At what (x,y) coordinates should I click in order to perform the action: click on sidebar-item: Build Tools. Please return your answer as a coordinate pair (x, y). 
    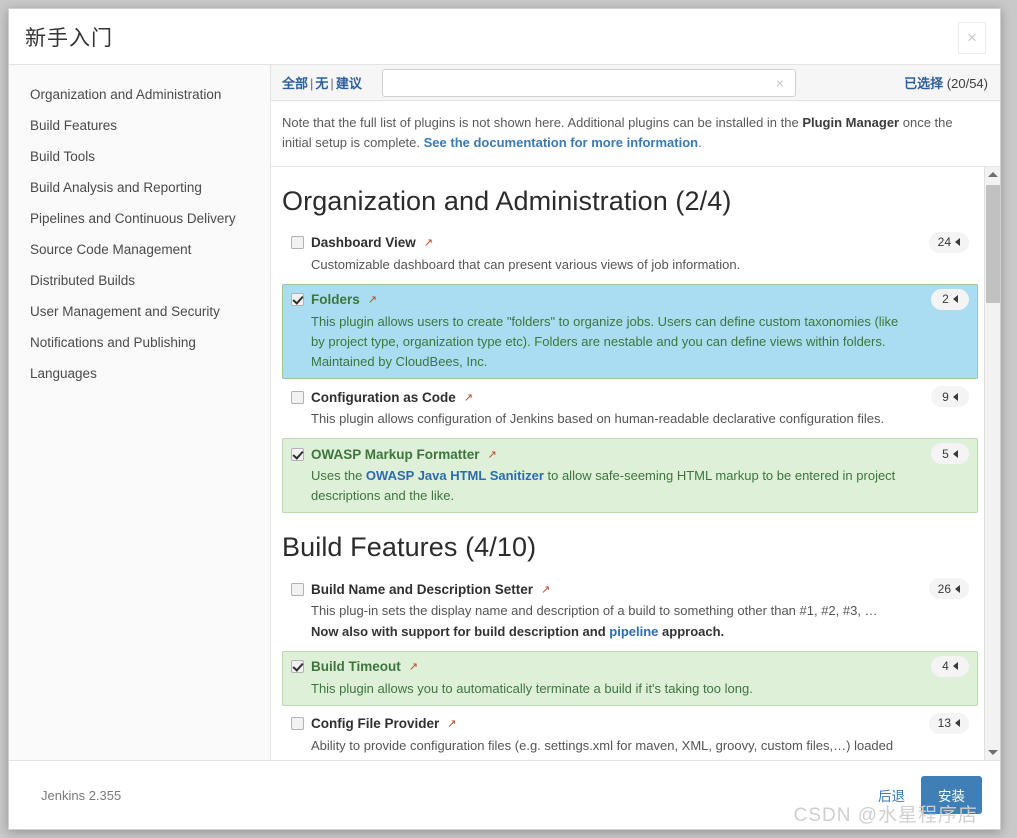
    Looking at the image, I should click on (139, 156).